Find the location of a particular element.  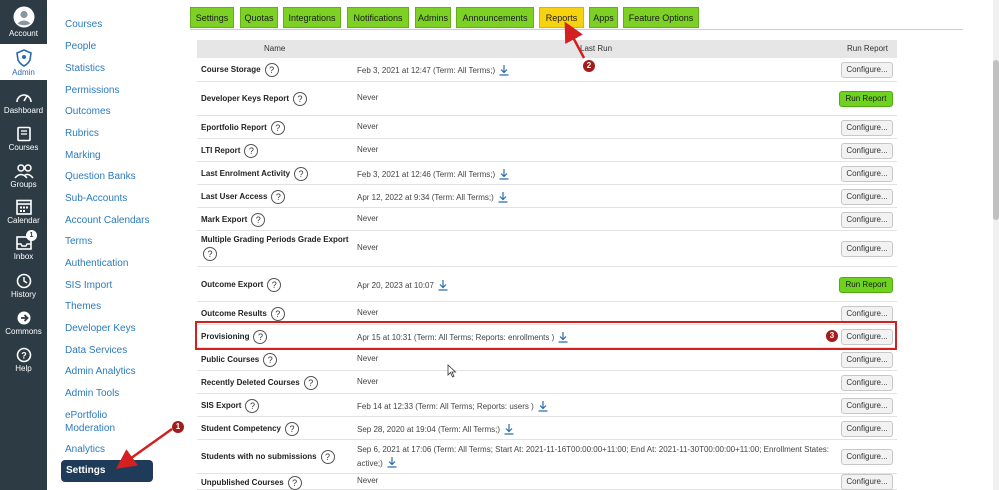

sub-nav-settings: Settings is located at coordinates (107, 471).